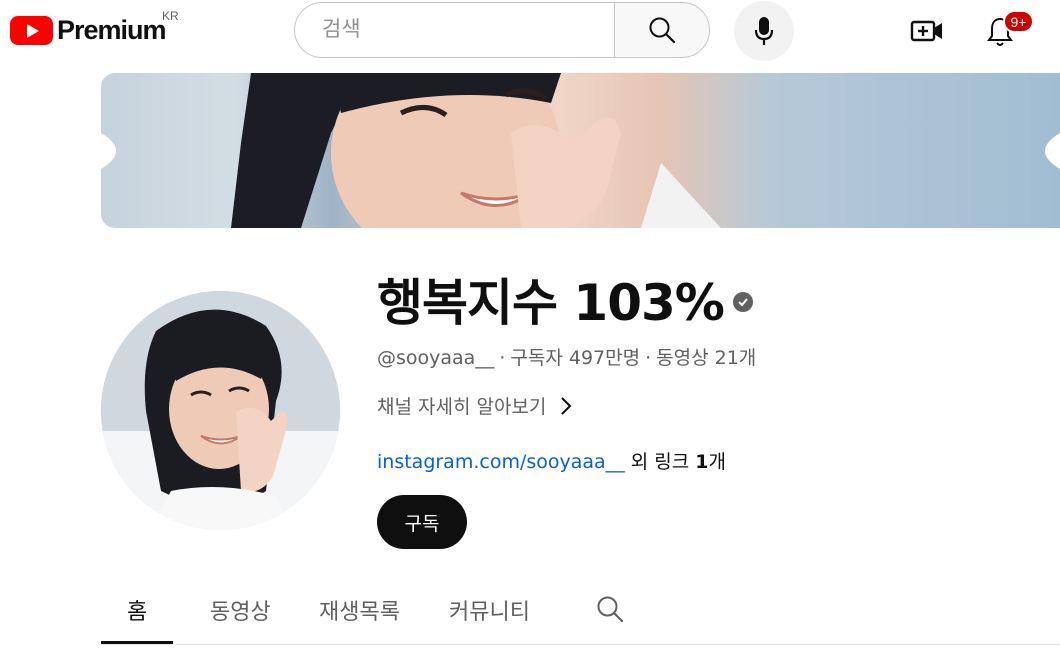  I want to click on tab-home: 홈, so click(137, 610).